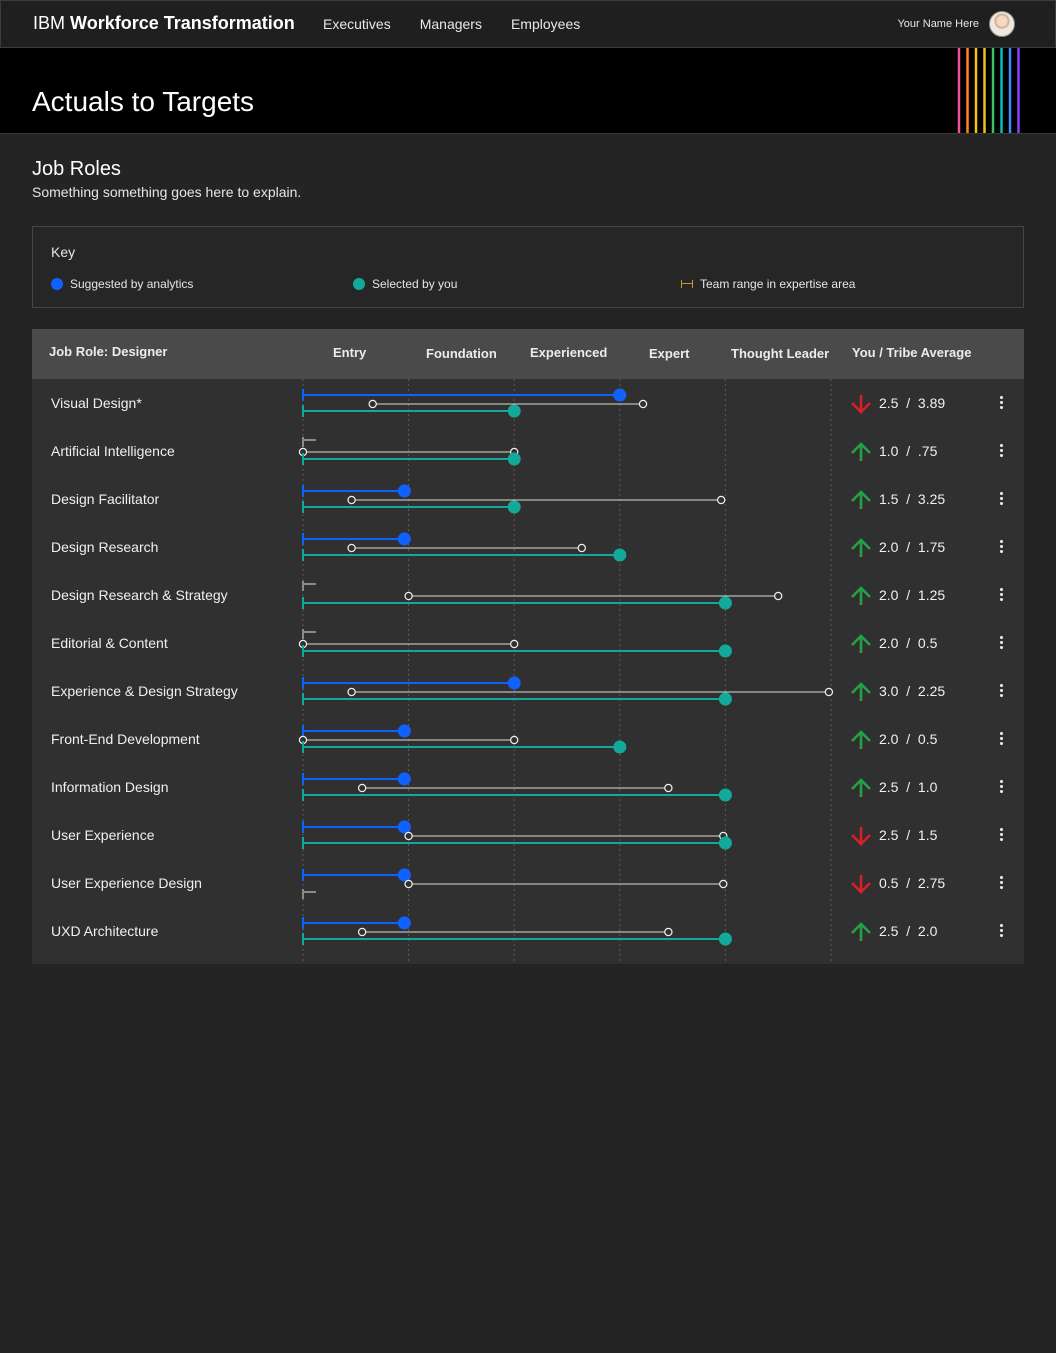  Describe the element at coordinates (1002, 24) in the screenshot. I see `avatar` at that location.